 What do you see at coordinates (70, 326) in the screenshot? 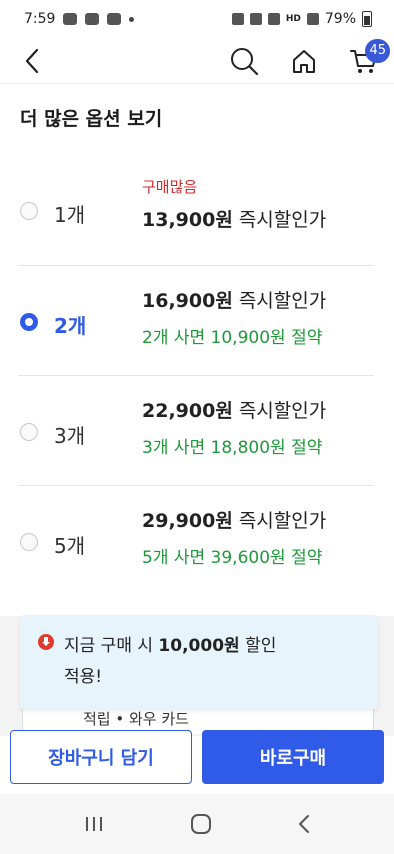
I see `option-quantity: 2개` at bounding box center [70, 326].